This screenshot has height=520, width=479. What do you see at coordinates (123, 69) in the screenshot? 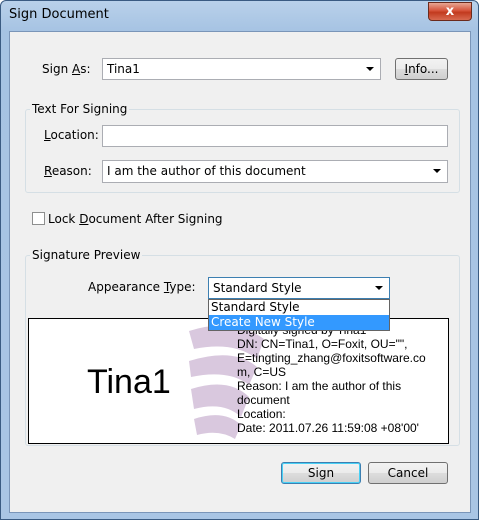
I see `sign-as-value: Tina1` at bounding box center [123, 69].